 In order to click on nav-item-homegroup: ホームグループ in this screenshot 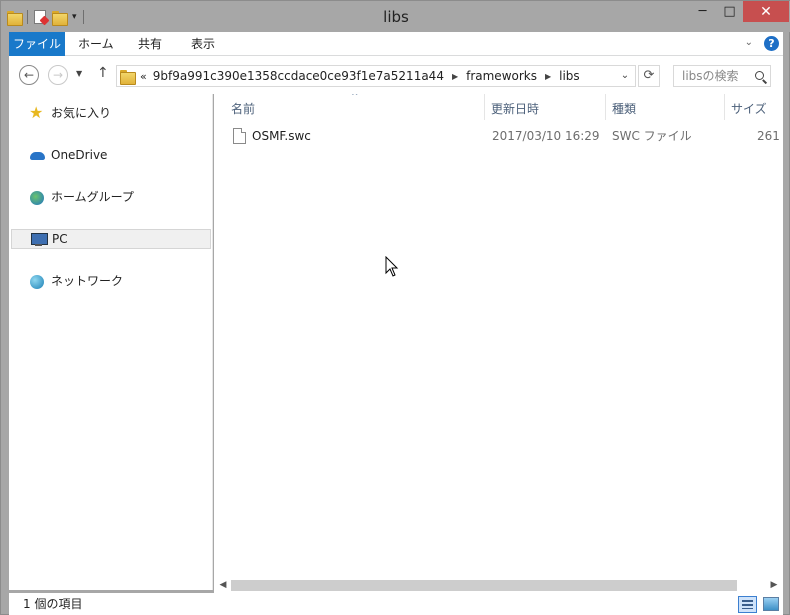, I will do `click(111, 197)`.